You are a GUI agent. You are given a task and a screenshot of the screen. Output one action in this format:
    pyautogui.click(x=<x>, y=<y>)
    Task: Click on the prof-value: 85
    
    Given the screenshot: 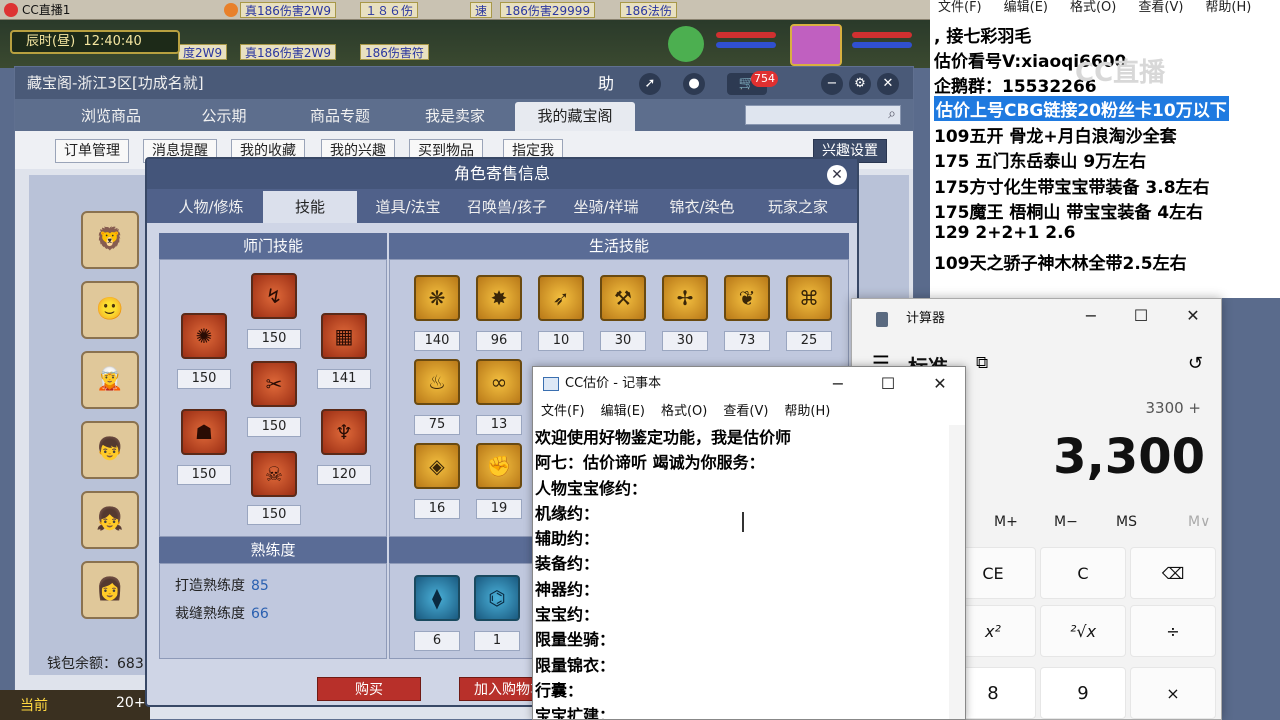 What is the action you would take?
    pyautogui.click(x=260, y=586)
    